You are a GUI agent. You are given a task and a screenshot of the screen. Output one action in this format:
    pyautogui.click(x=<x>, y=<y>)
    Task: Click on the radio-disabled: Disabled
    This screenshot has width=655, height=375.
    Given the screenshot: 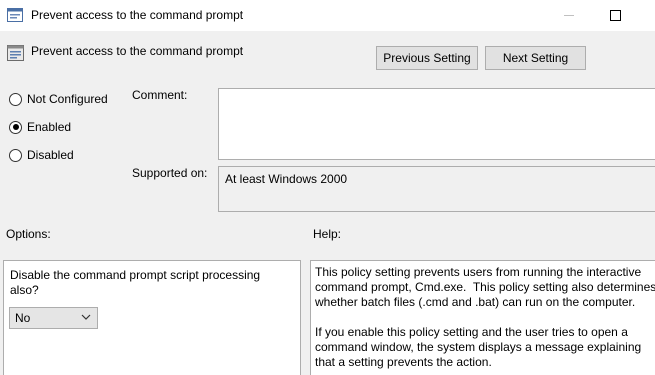 What is the action you would take?
    pyautogui.click(x=41, y=155)
    